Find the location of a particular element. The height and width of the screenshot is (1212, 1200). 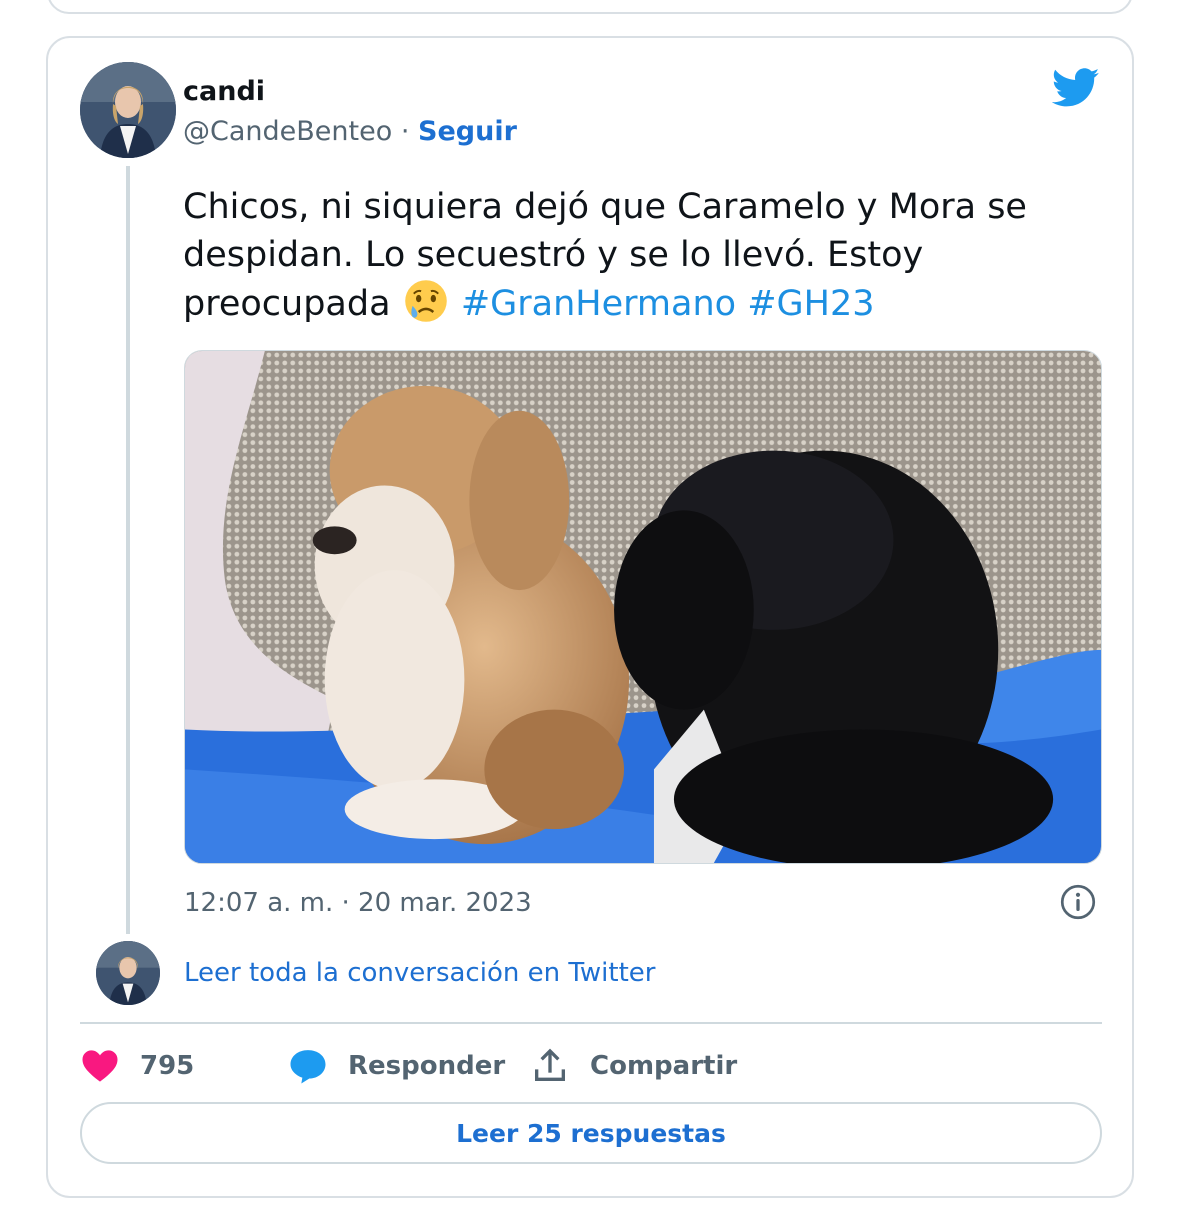

author-name: candi is located at coordinates (224, 91).